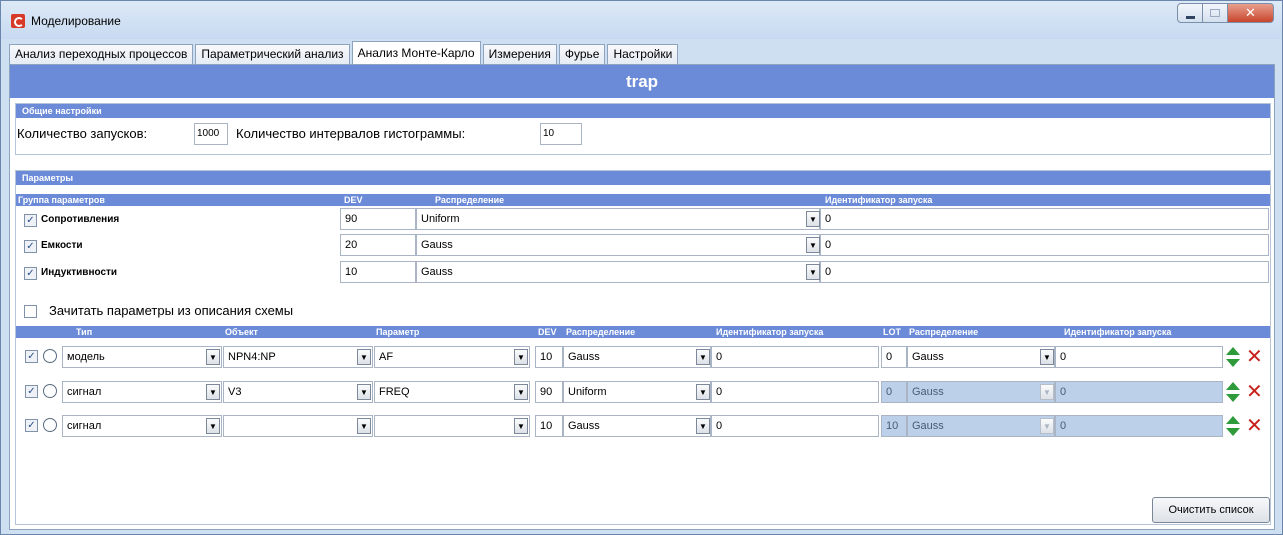 The image size is (1283, 535). What do you see at coordinates (353, 200) in the screenshot?
I see `col-dev: DEV` at bounding box center [353, 200].